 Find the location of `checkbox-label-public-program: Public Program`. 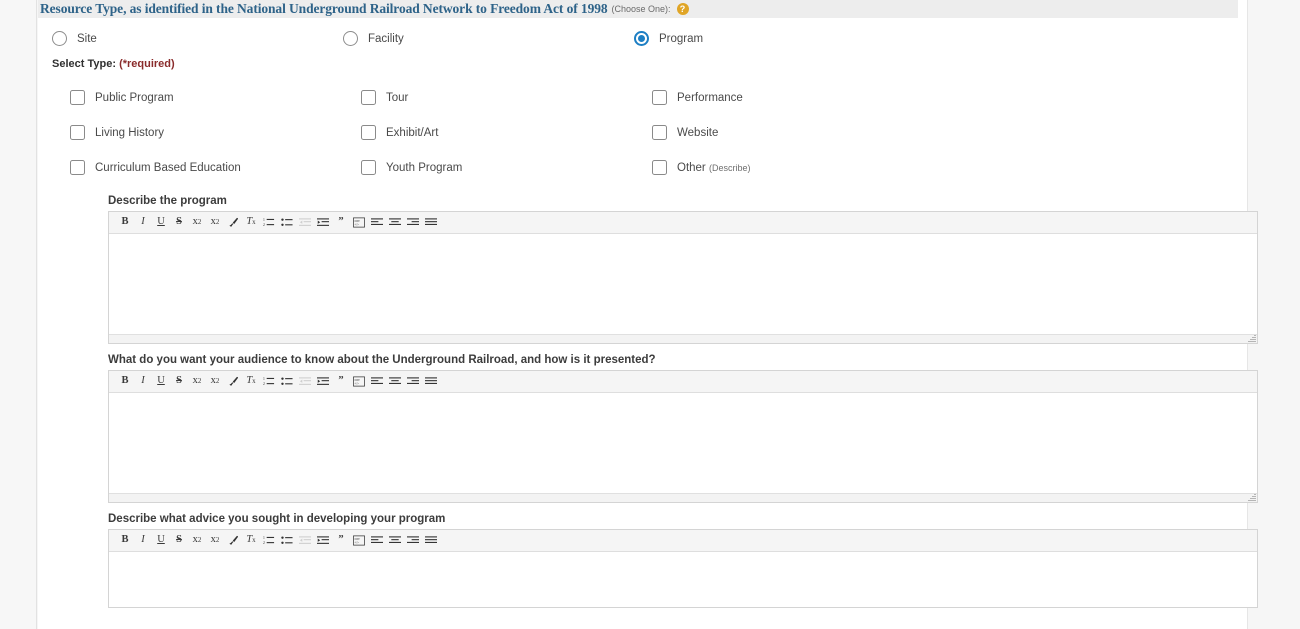

checkbox-label-public-program: Public Program is located at coordinates (134, 97).